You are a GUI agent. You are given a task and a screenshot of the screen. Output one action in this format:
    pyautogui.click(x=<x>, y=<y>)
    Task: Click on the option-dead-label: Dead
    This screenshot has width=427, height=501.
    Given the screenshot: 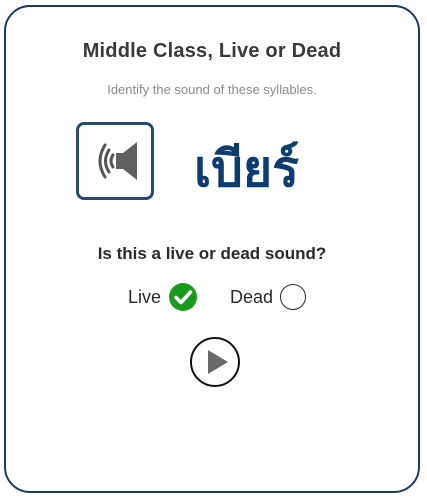 What is the action you would take?
    pyautogui.click(x=252, y=296)
    